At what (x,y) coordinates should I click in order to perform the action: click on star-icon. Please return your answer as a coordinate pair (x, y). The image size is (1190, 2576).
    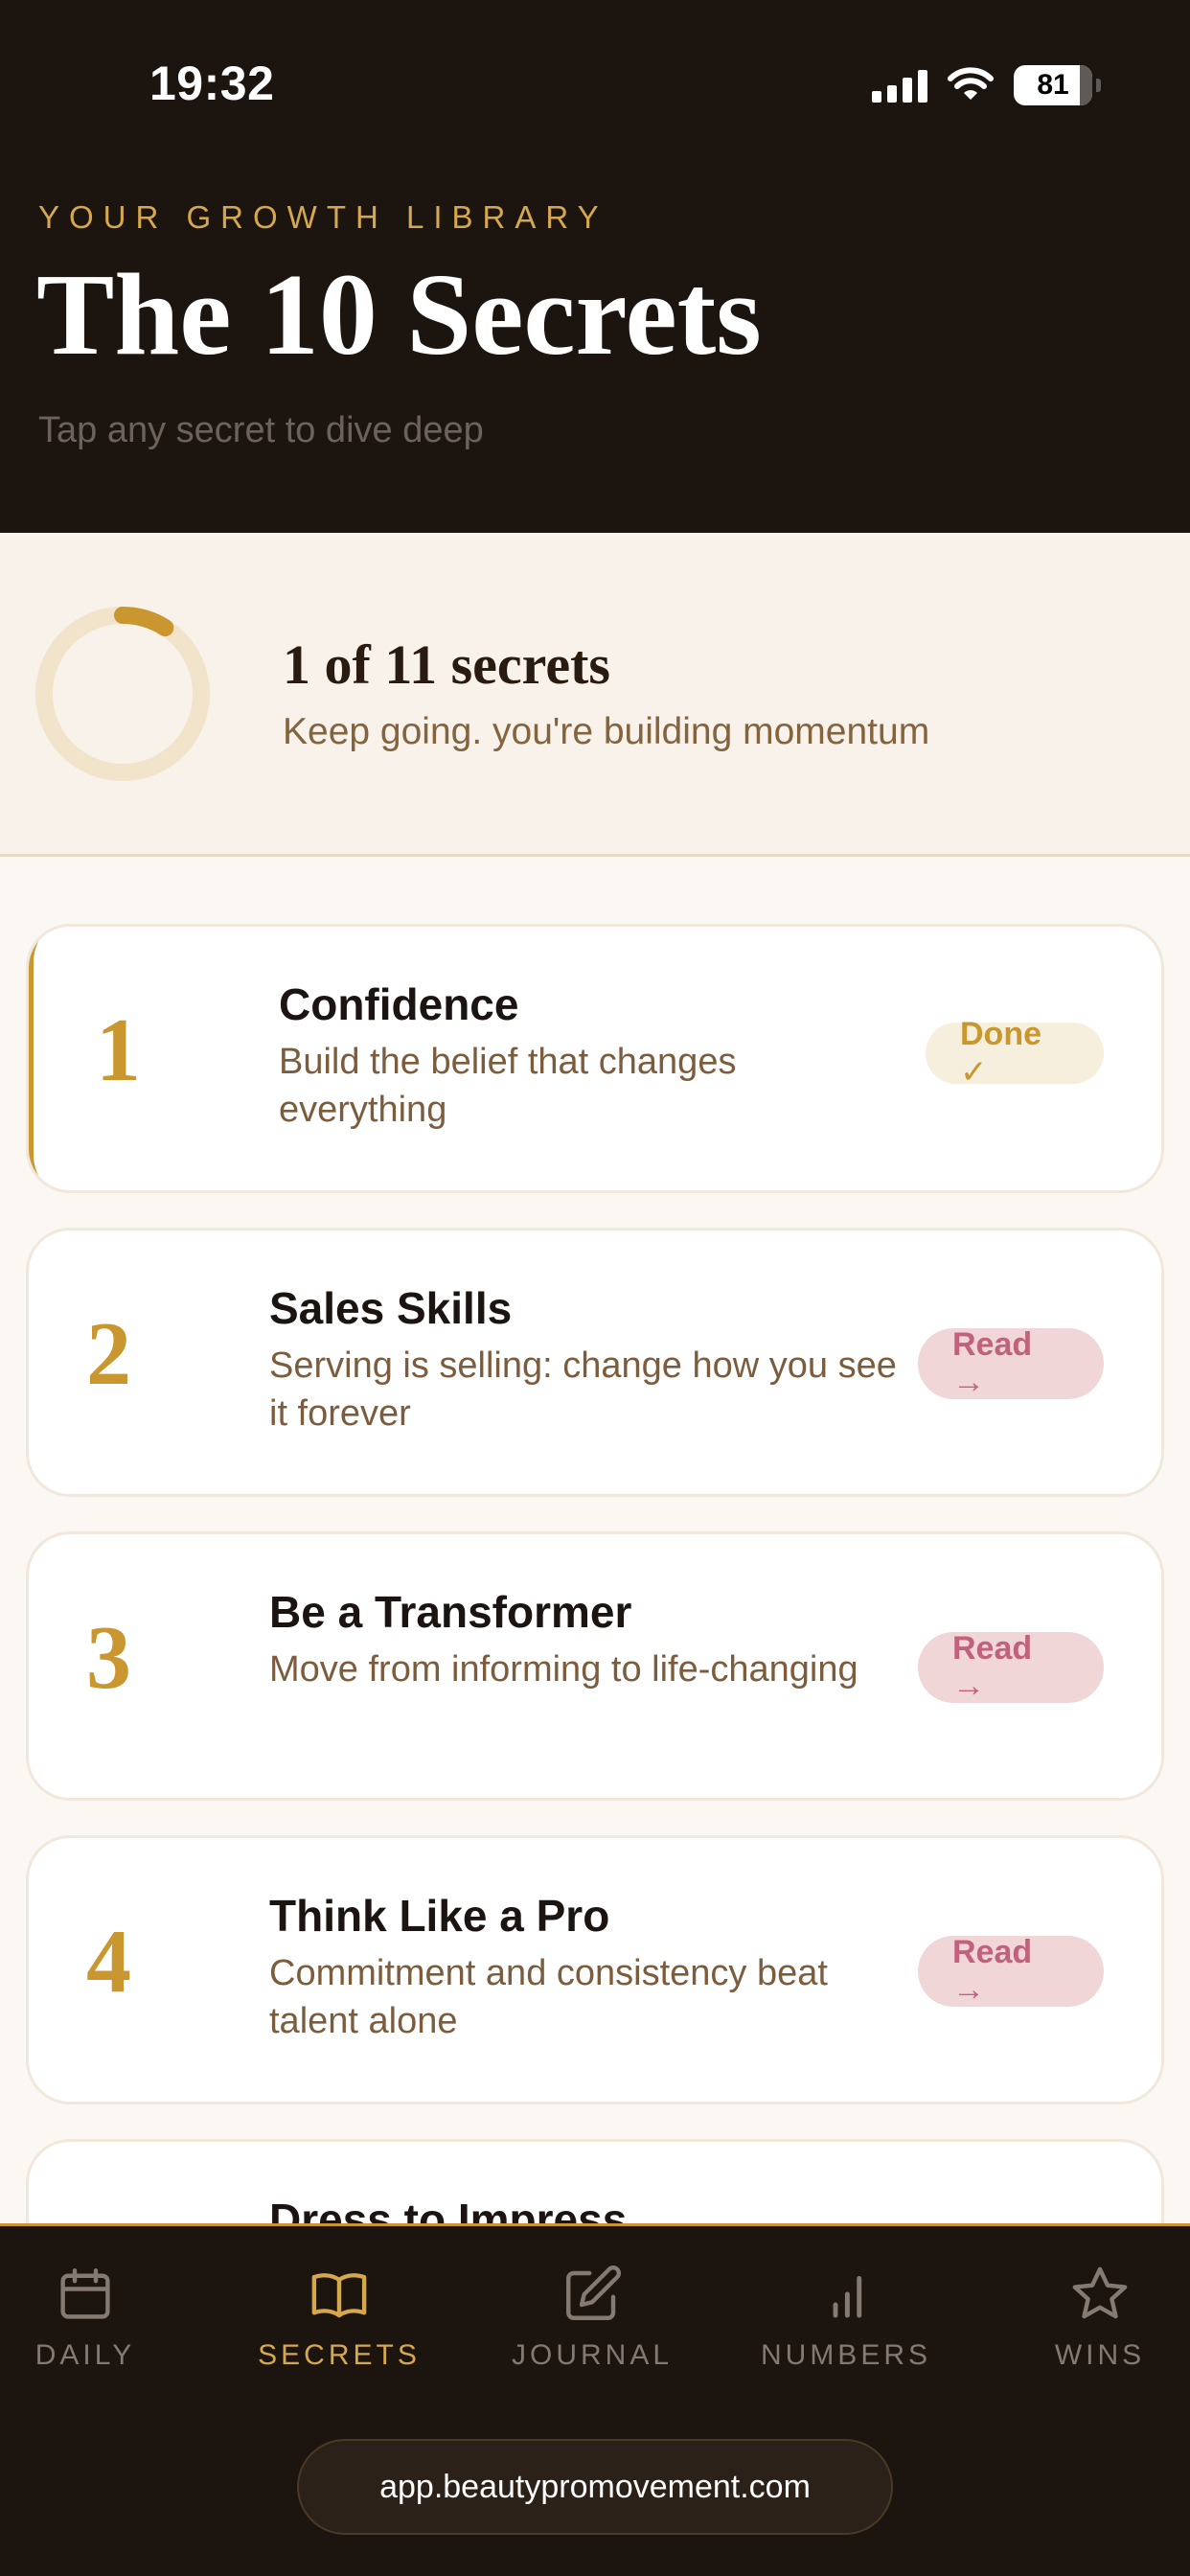
    Looking at the image, I should click on (1100, 2292).